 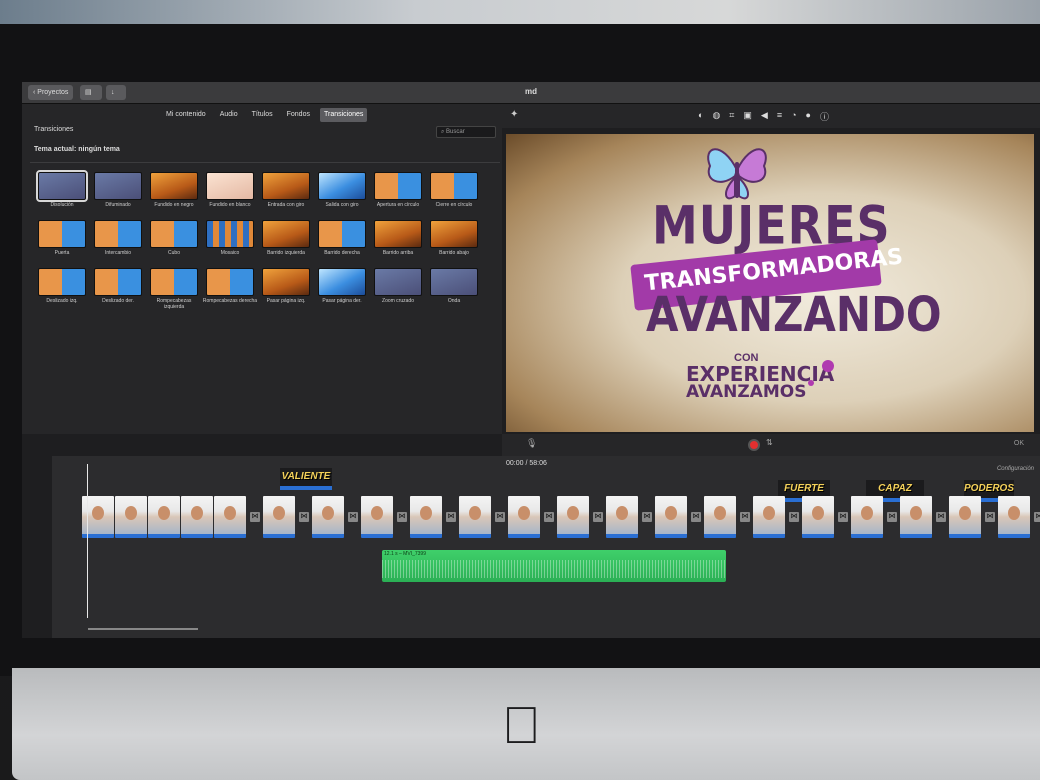 What do you see at coordinates (764, 116) in the screenshot?
I see `volume-icon: ◀` at bounding box center [764, 116].